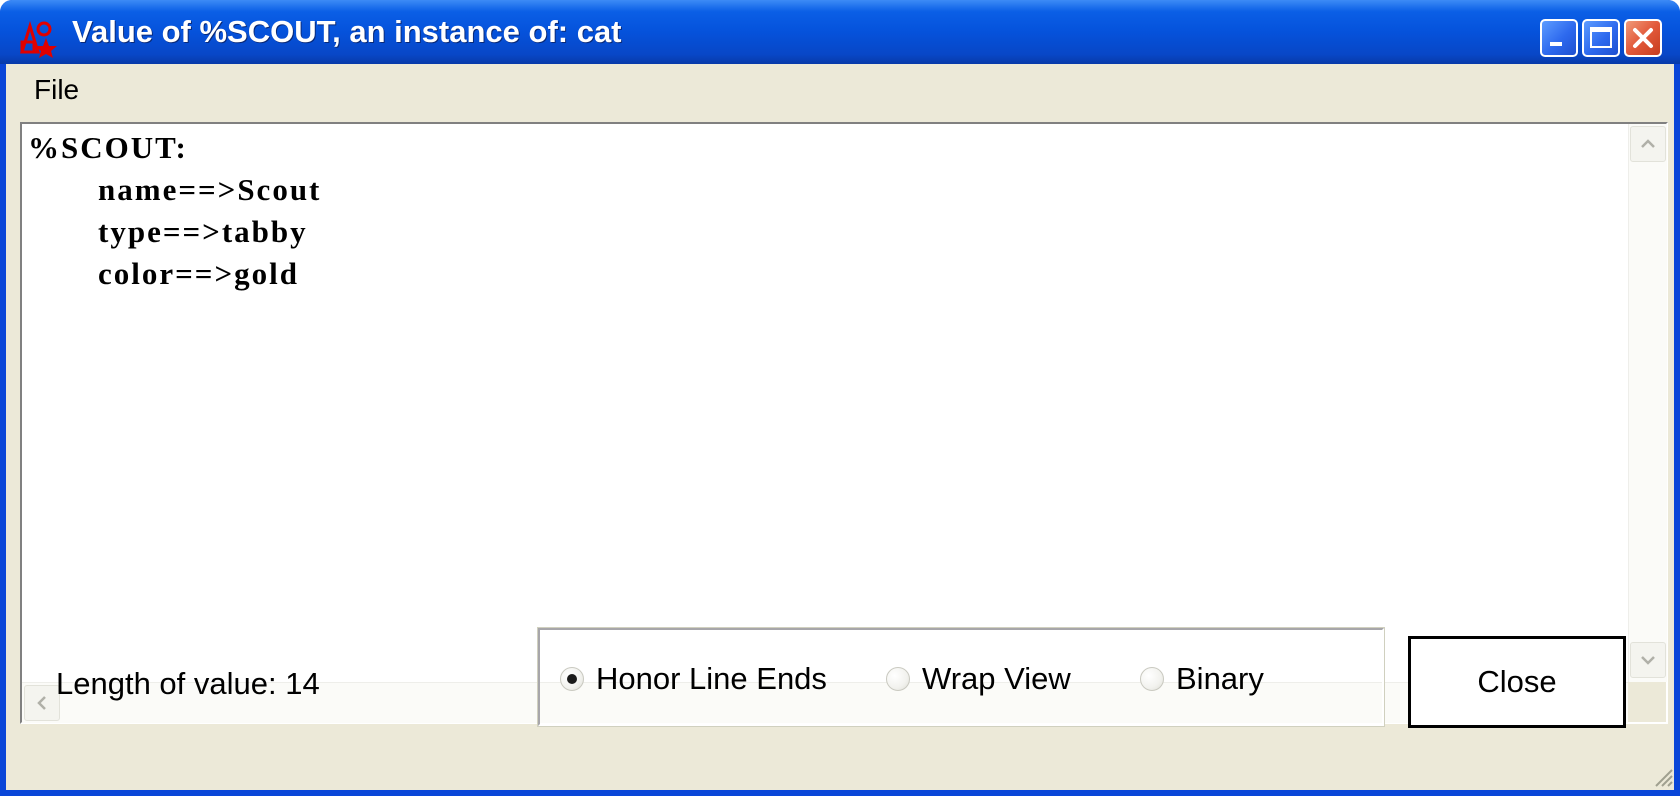 This screenshot has height=796, width=1680. I want to click on resize-grip-icon, so click(1662, 776).